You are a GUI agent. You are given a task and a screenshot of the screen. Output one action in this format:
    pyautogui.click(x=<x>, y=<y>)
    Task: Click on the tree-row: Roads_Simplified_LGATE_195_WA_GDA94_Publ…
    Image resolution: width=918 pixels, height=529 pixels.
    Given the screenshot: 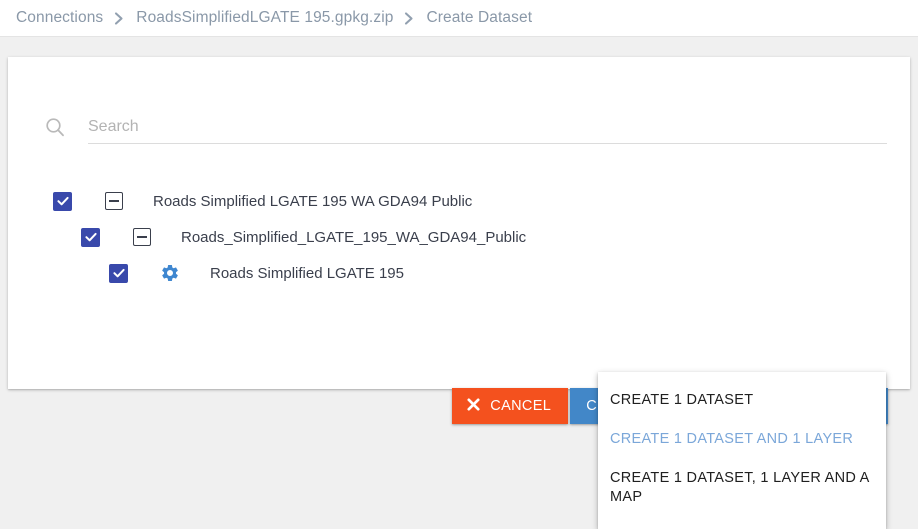 What is the action you would take?
    pyautogui.click(x=459, y=237)
    